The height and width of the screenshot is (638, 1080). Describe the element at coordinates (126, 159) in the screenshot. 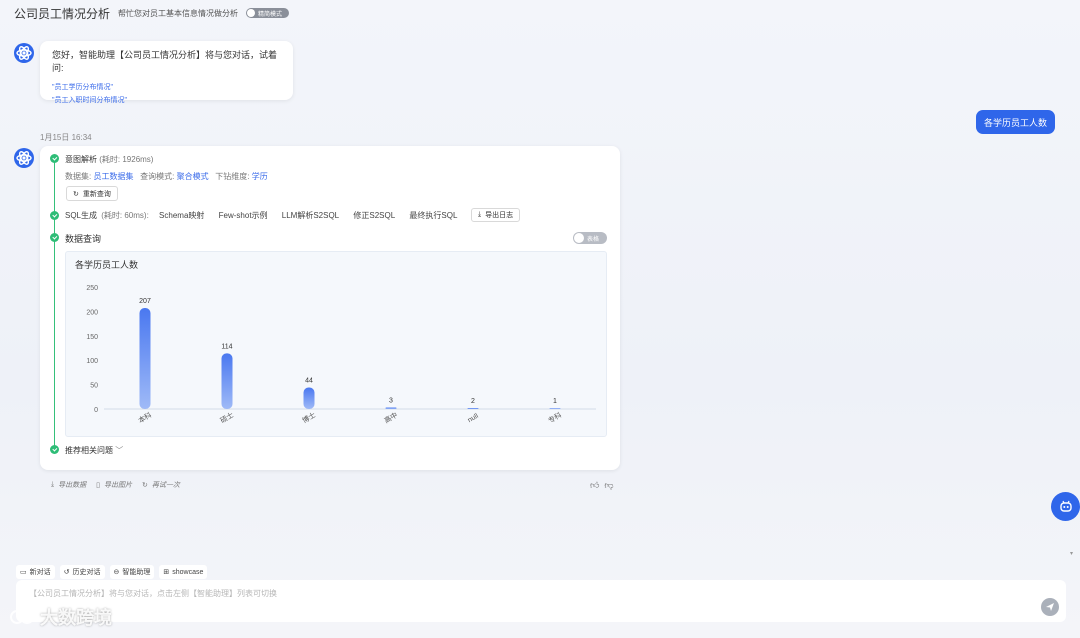

I see `intent-elapsed: (耗时: 1926ms)` at that location.